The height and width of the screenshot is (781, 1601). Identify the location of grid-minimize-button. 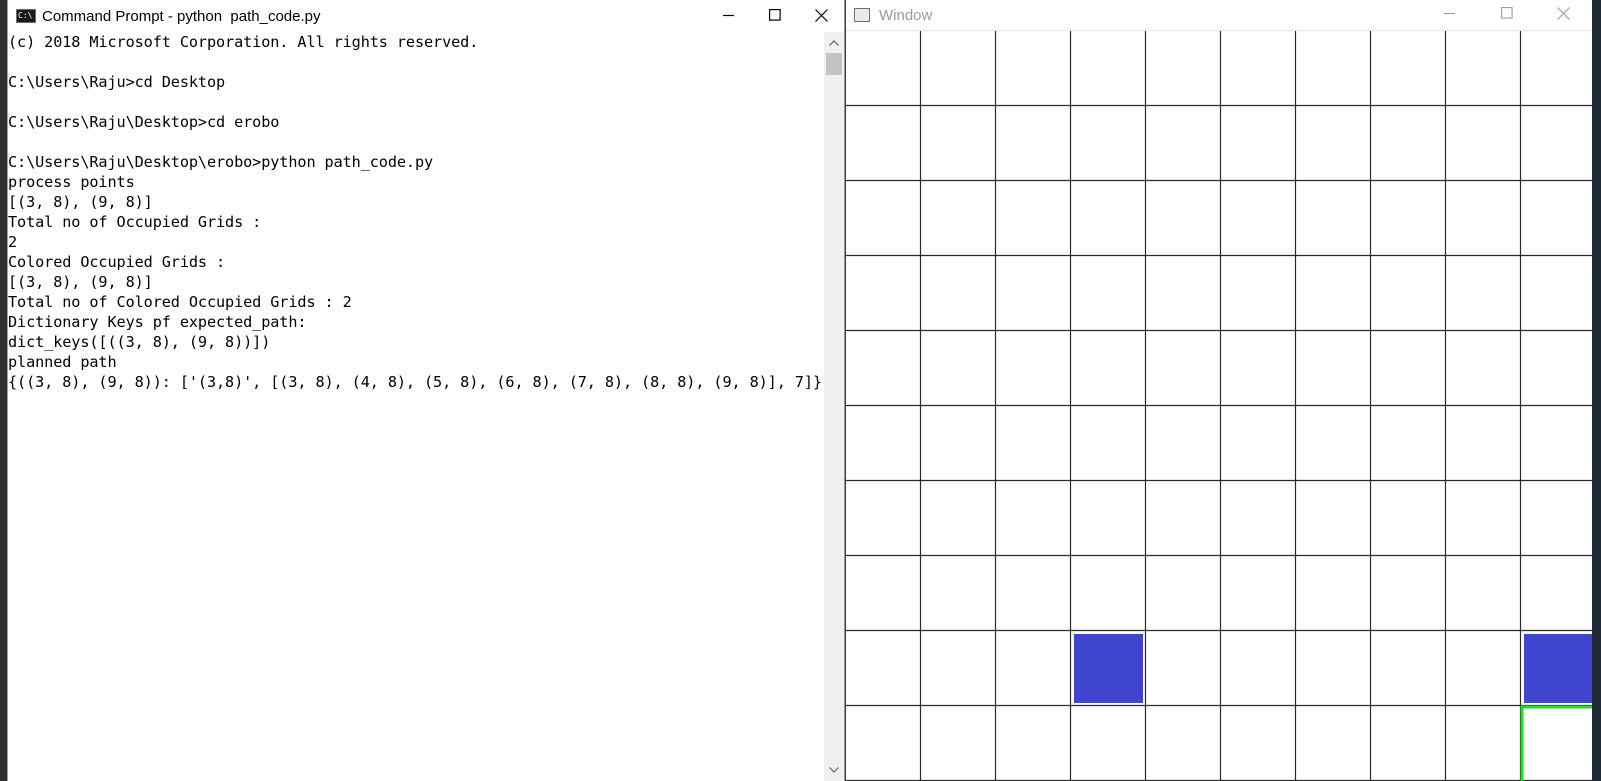
(1449, 13).